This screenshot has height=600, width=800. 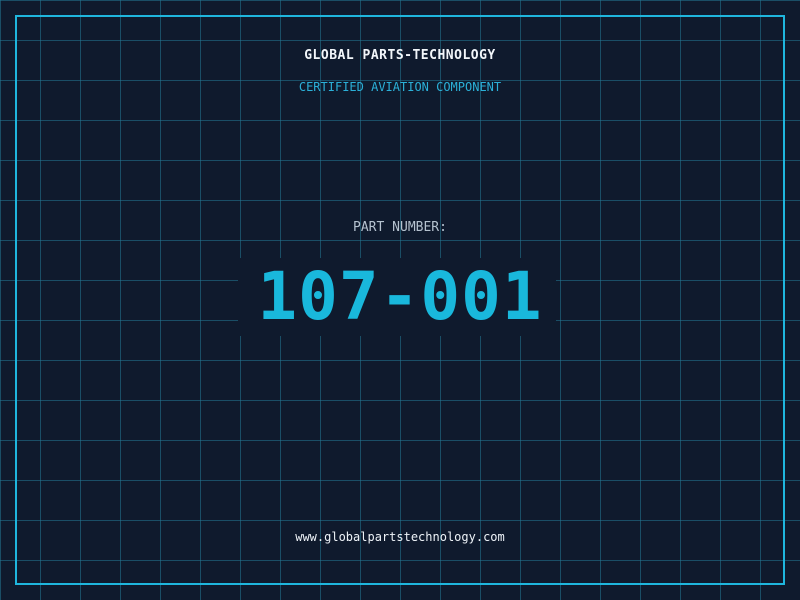 What do you see at coordinates (400, 537) in the screenshot?
I see `website-url: www.globalpartstechnology.com` at bounding box center [400, 537].